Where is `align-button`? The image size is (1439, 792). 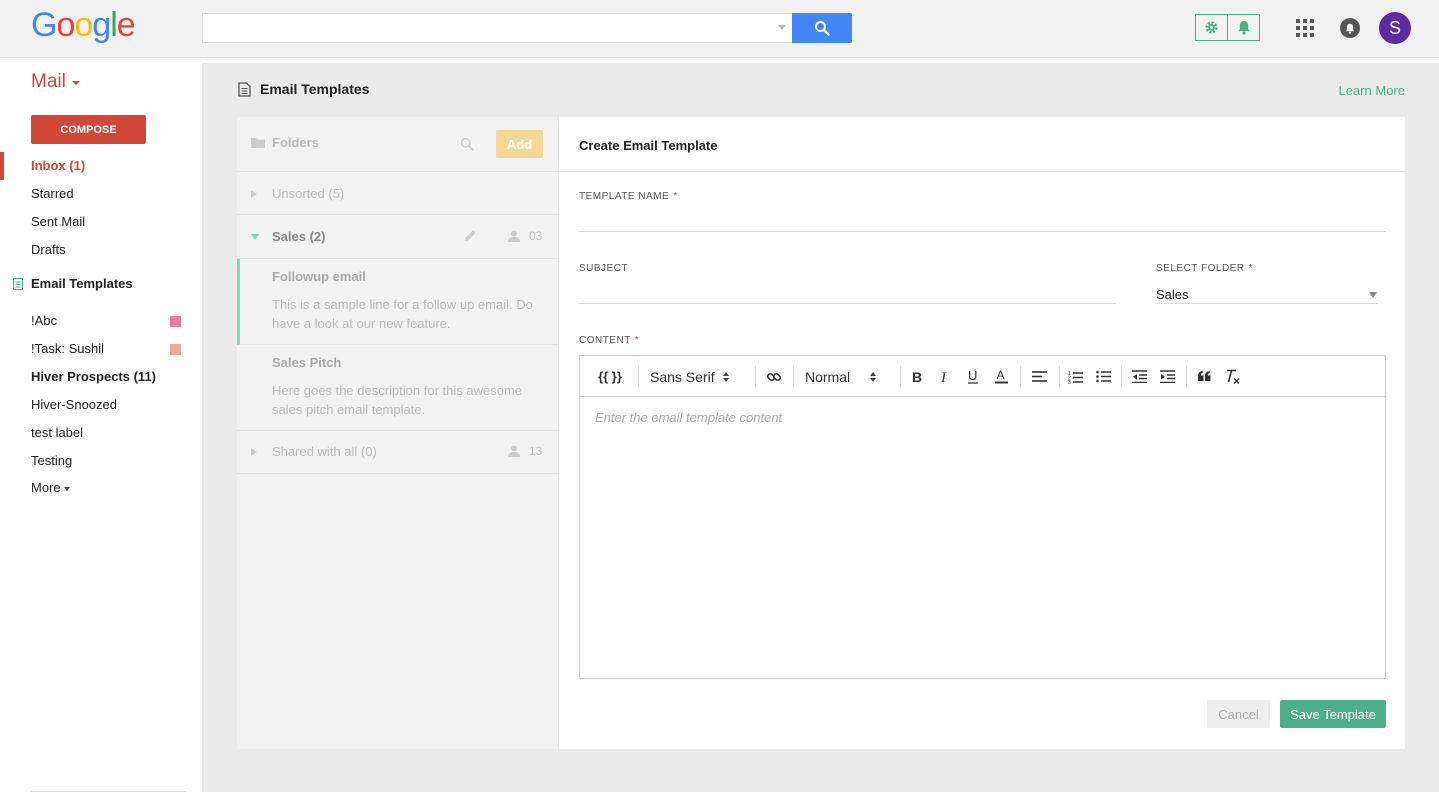 align-button is located at coordinates (1039, 376).